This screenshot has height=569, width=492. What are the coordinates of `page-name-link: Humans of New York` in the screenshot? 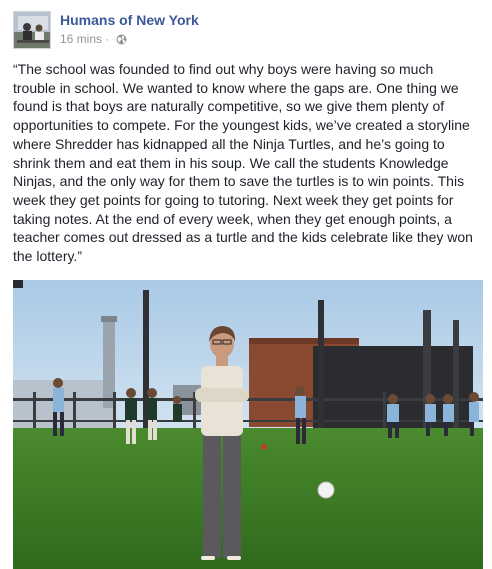 It's located at (129, 20).